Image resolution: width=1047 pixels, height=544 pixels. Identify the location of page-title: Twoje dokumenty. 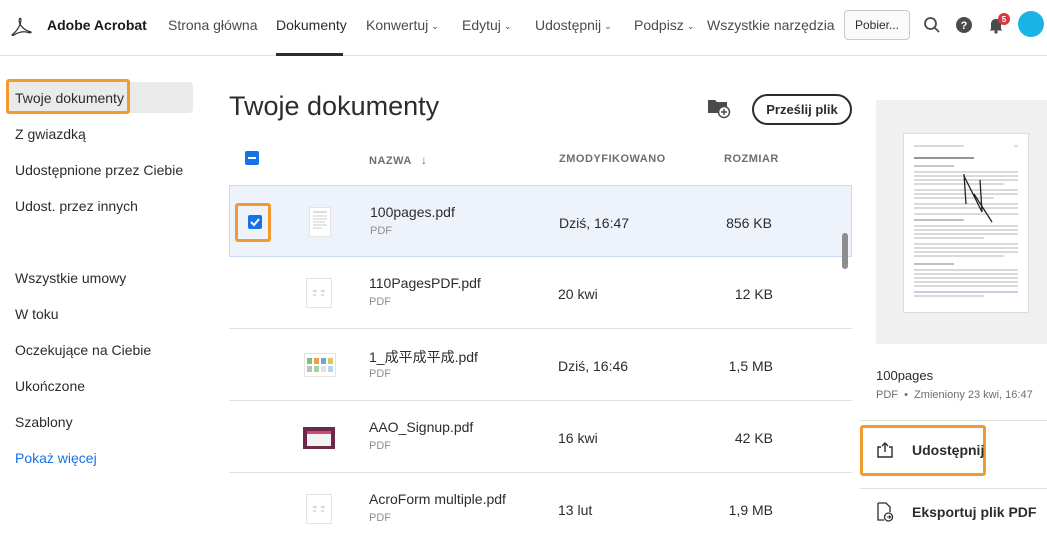
(334, 106).